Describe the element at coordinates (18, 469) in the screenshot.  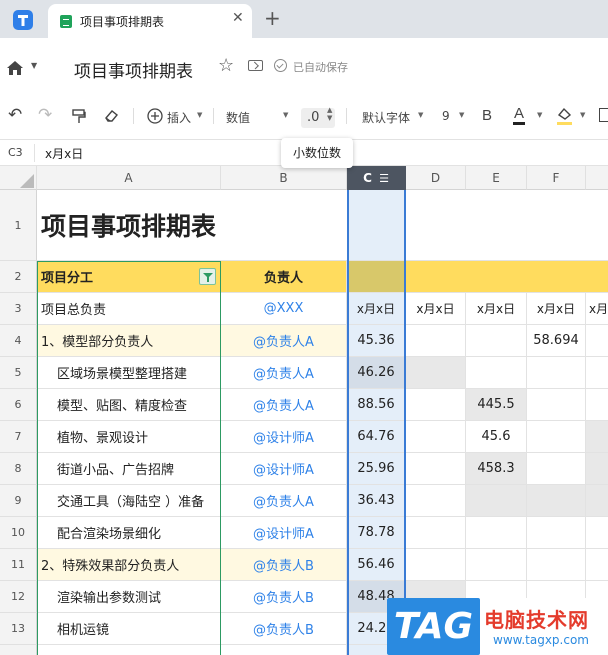
I see `row-header: 8` at that location.